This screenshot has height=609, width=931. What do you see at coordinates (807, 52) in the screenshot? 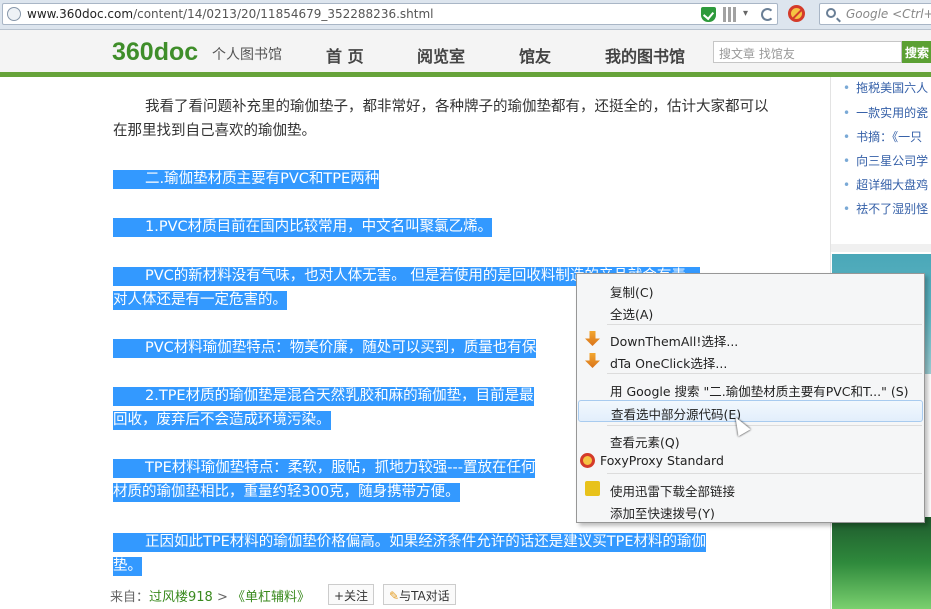
I see `site-search-input: 搜文章 找馆友` at bounding box center [807, 52].